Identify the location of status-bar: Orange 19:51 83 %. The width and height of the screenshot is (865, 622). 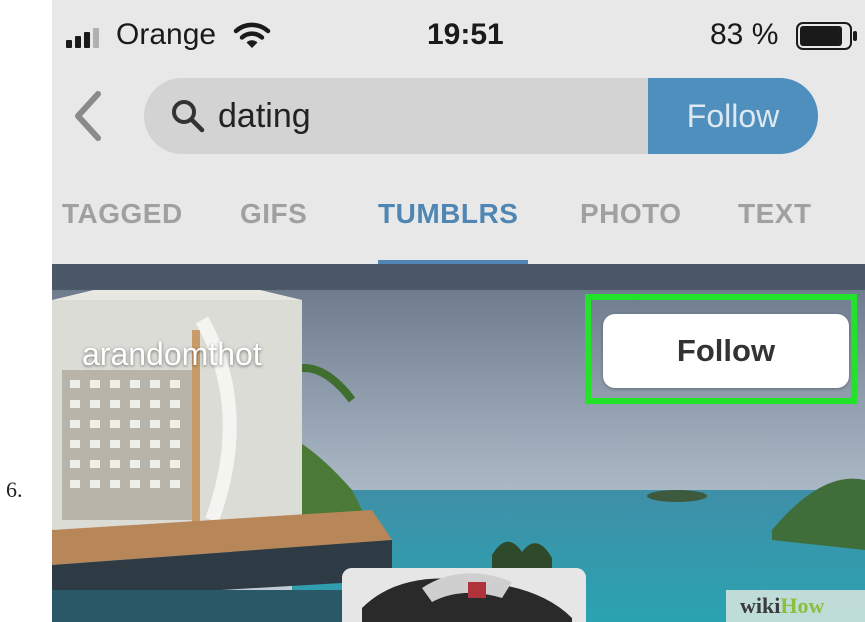
(458, 36).